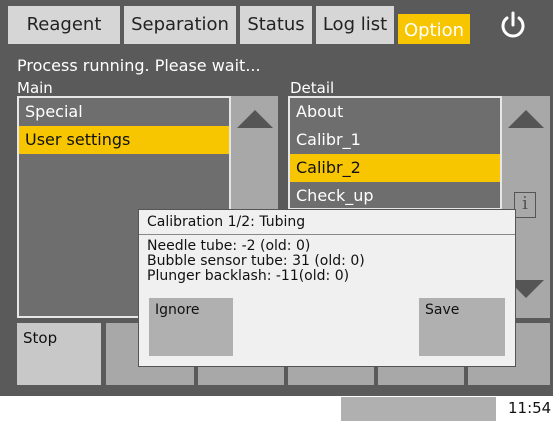 This screenshot has width=553, height=422. I want to click on tab-separation: Separation, so click(180, 25).